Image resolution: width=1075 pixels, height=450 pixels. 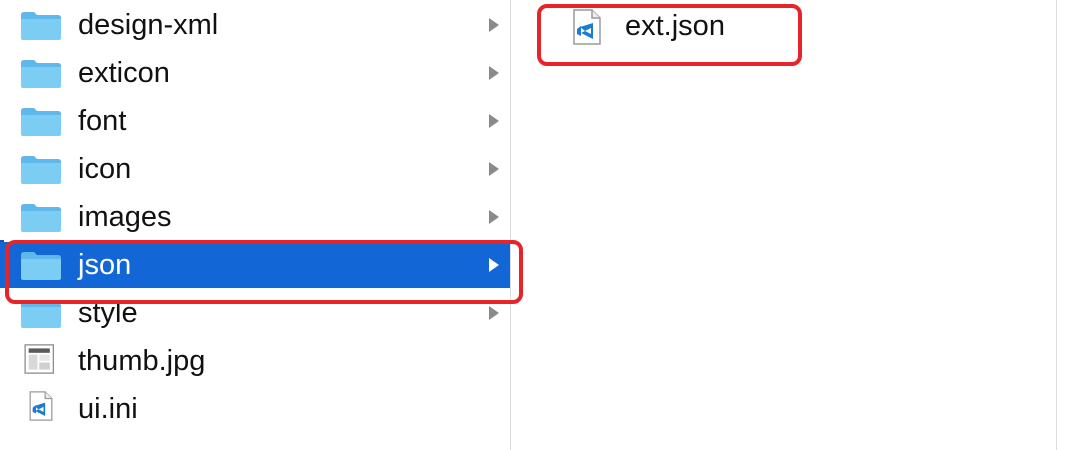 What do you see at coordinates (102, 121) in the screenshot?
I see `item-label: font` at bounding box center [102, 121].